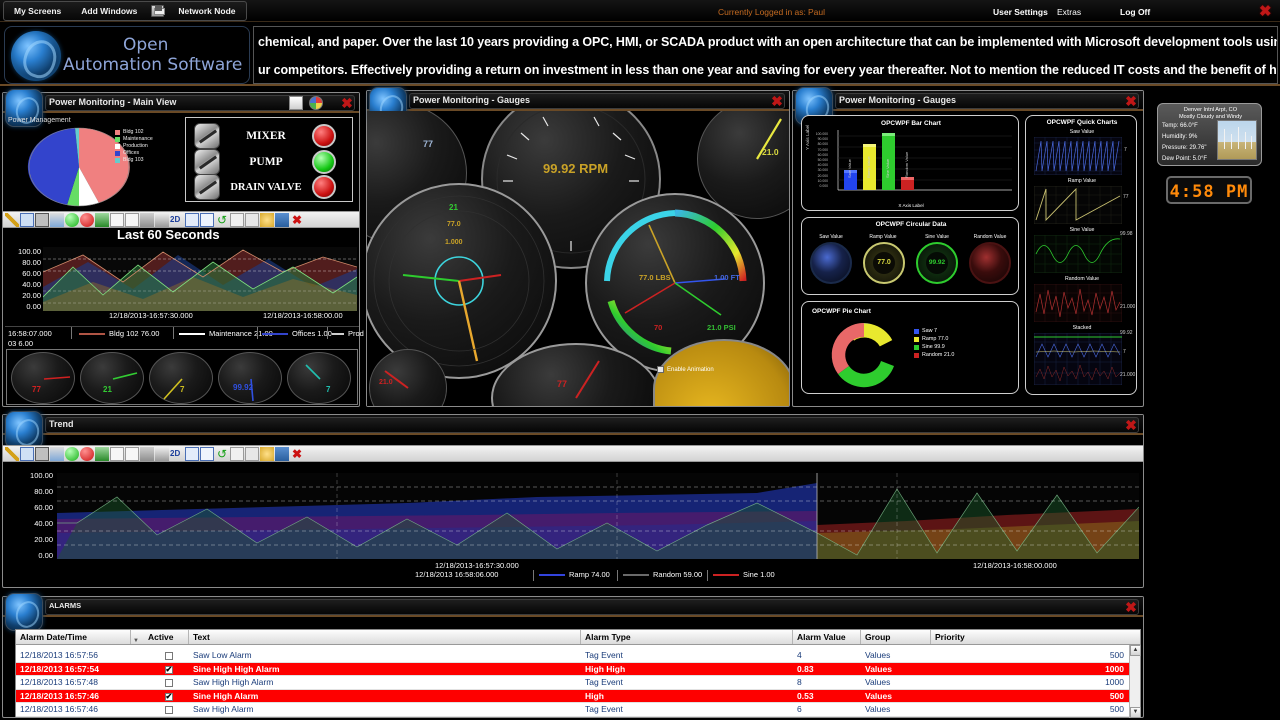 This screenshot has width=1280, height=720. I want to click on column-header-text: Text, so click(385, 637).